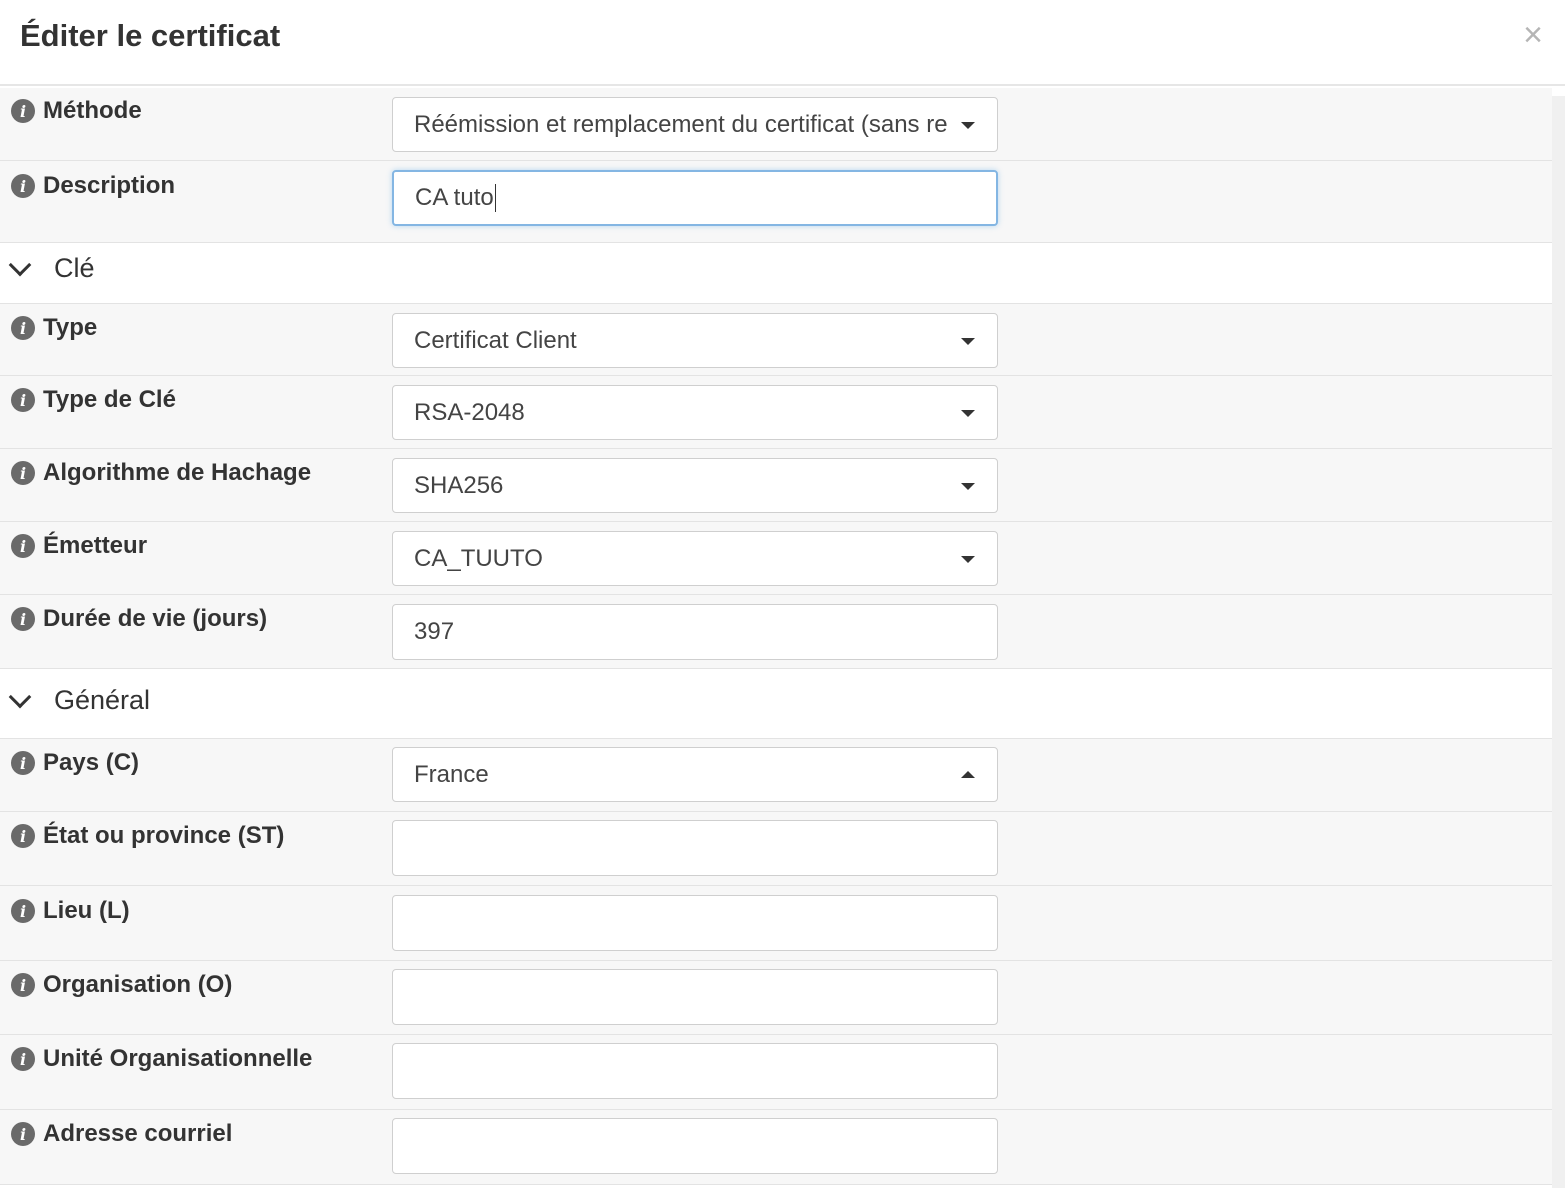  What do you see at coordinates (1533, 35) in the screenshot?
I see `close-icon: ×` at bounding box center [1533, 35].